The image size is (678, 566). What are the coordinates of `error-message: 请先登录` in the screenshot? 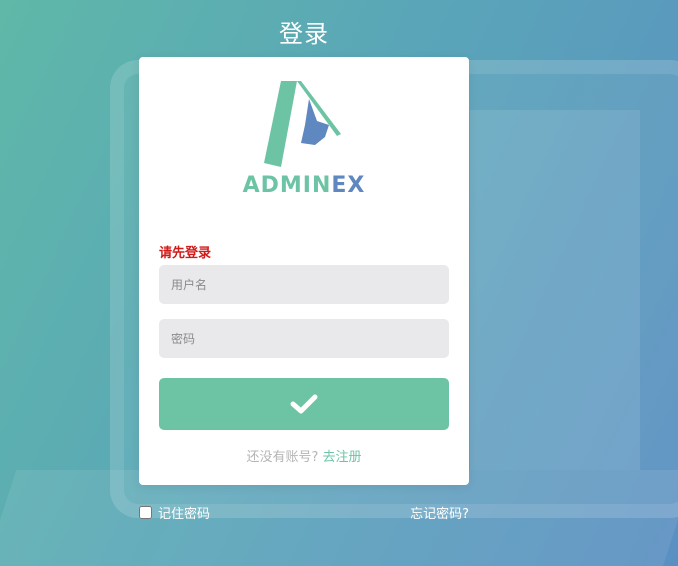 It's located at (185, 253).